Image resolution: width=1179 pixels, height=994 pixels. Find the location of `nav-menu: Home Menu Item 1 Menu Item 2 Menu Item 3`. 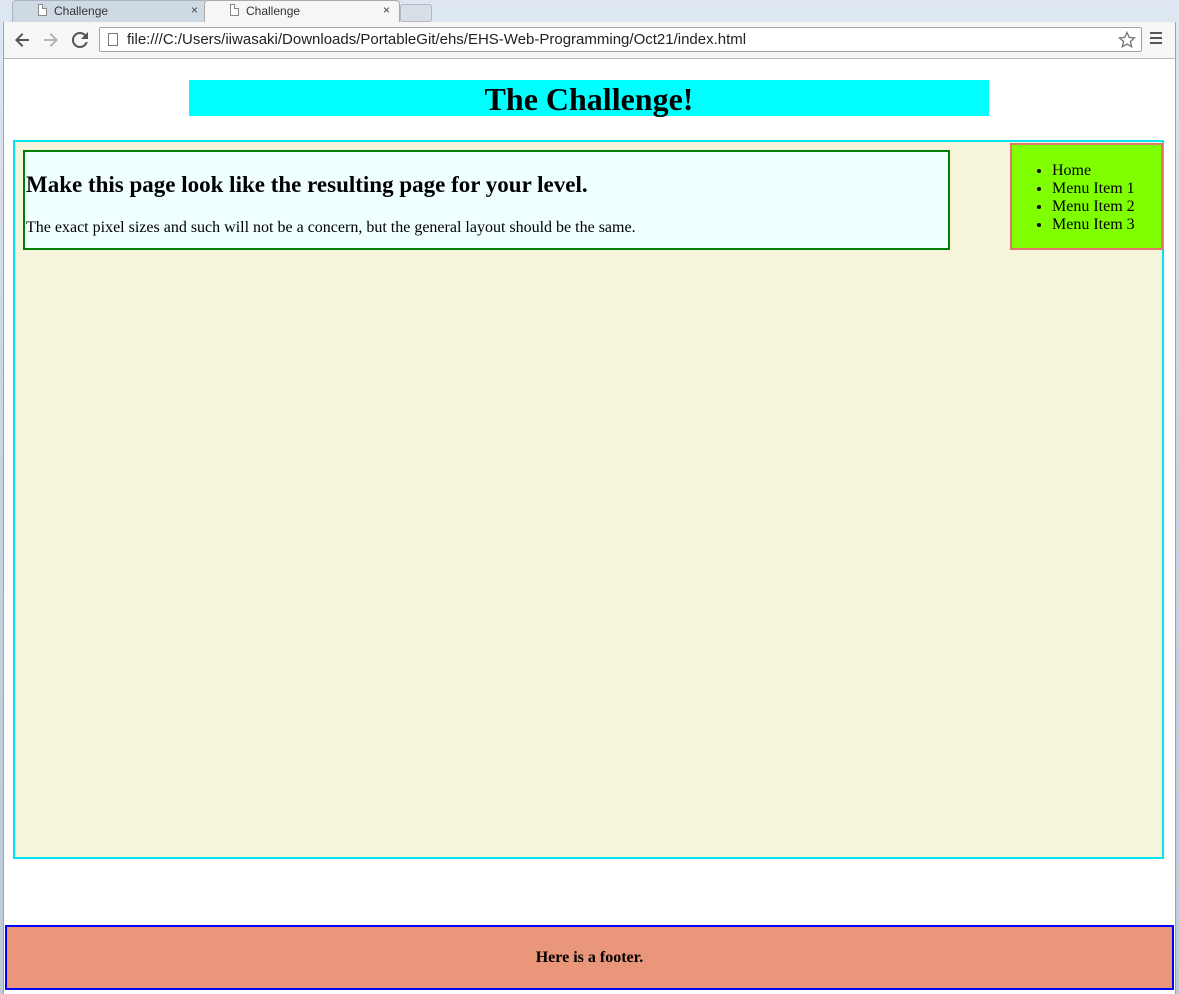

nav-menu: Home Menu Item 1 Menu Item 2 Menu Item 3 is located at coordinates (1086, 196).